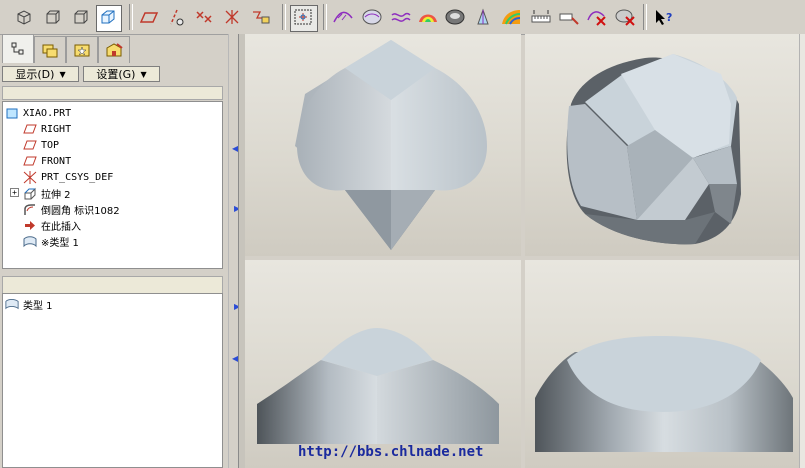 The image size is (805, 468). I want to click on curvature-icon, so click(401, 17).